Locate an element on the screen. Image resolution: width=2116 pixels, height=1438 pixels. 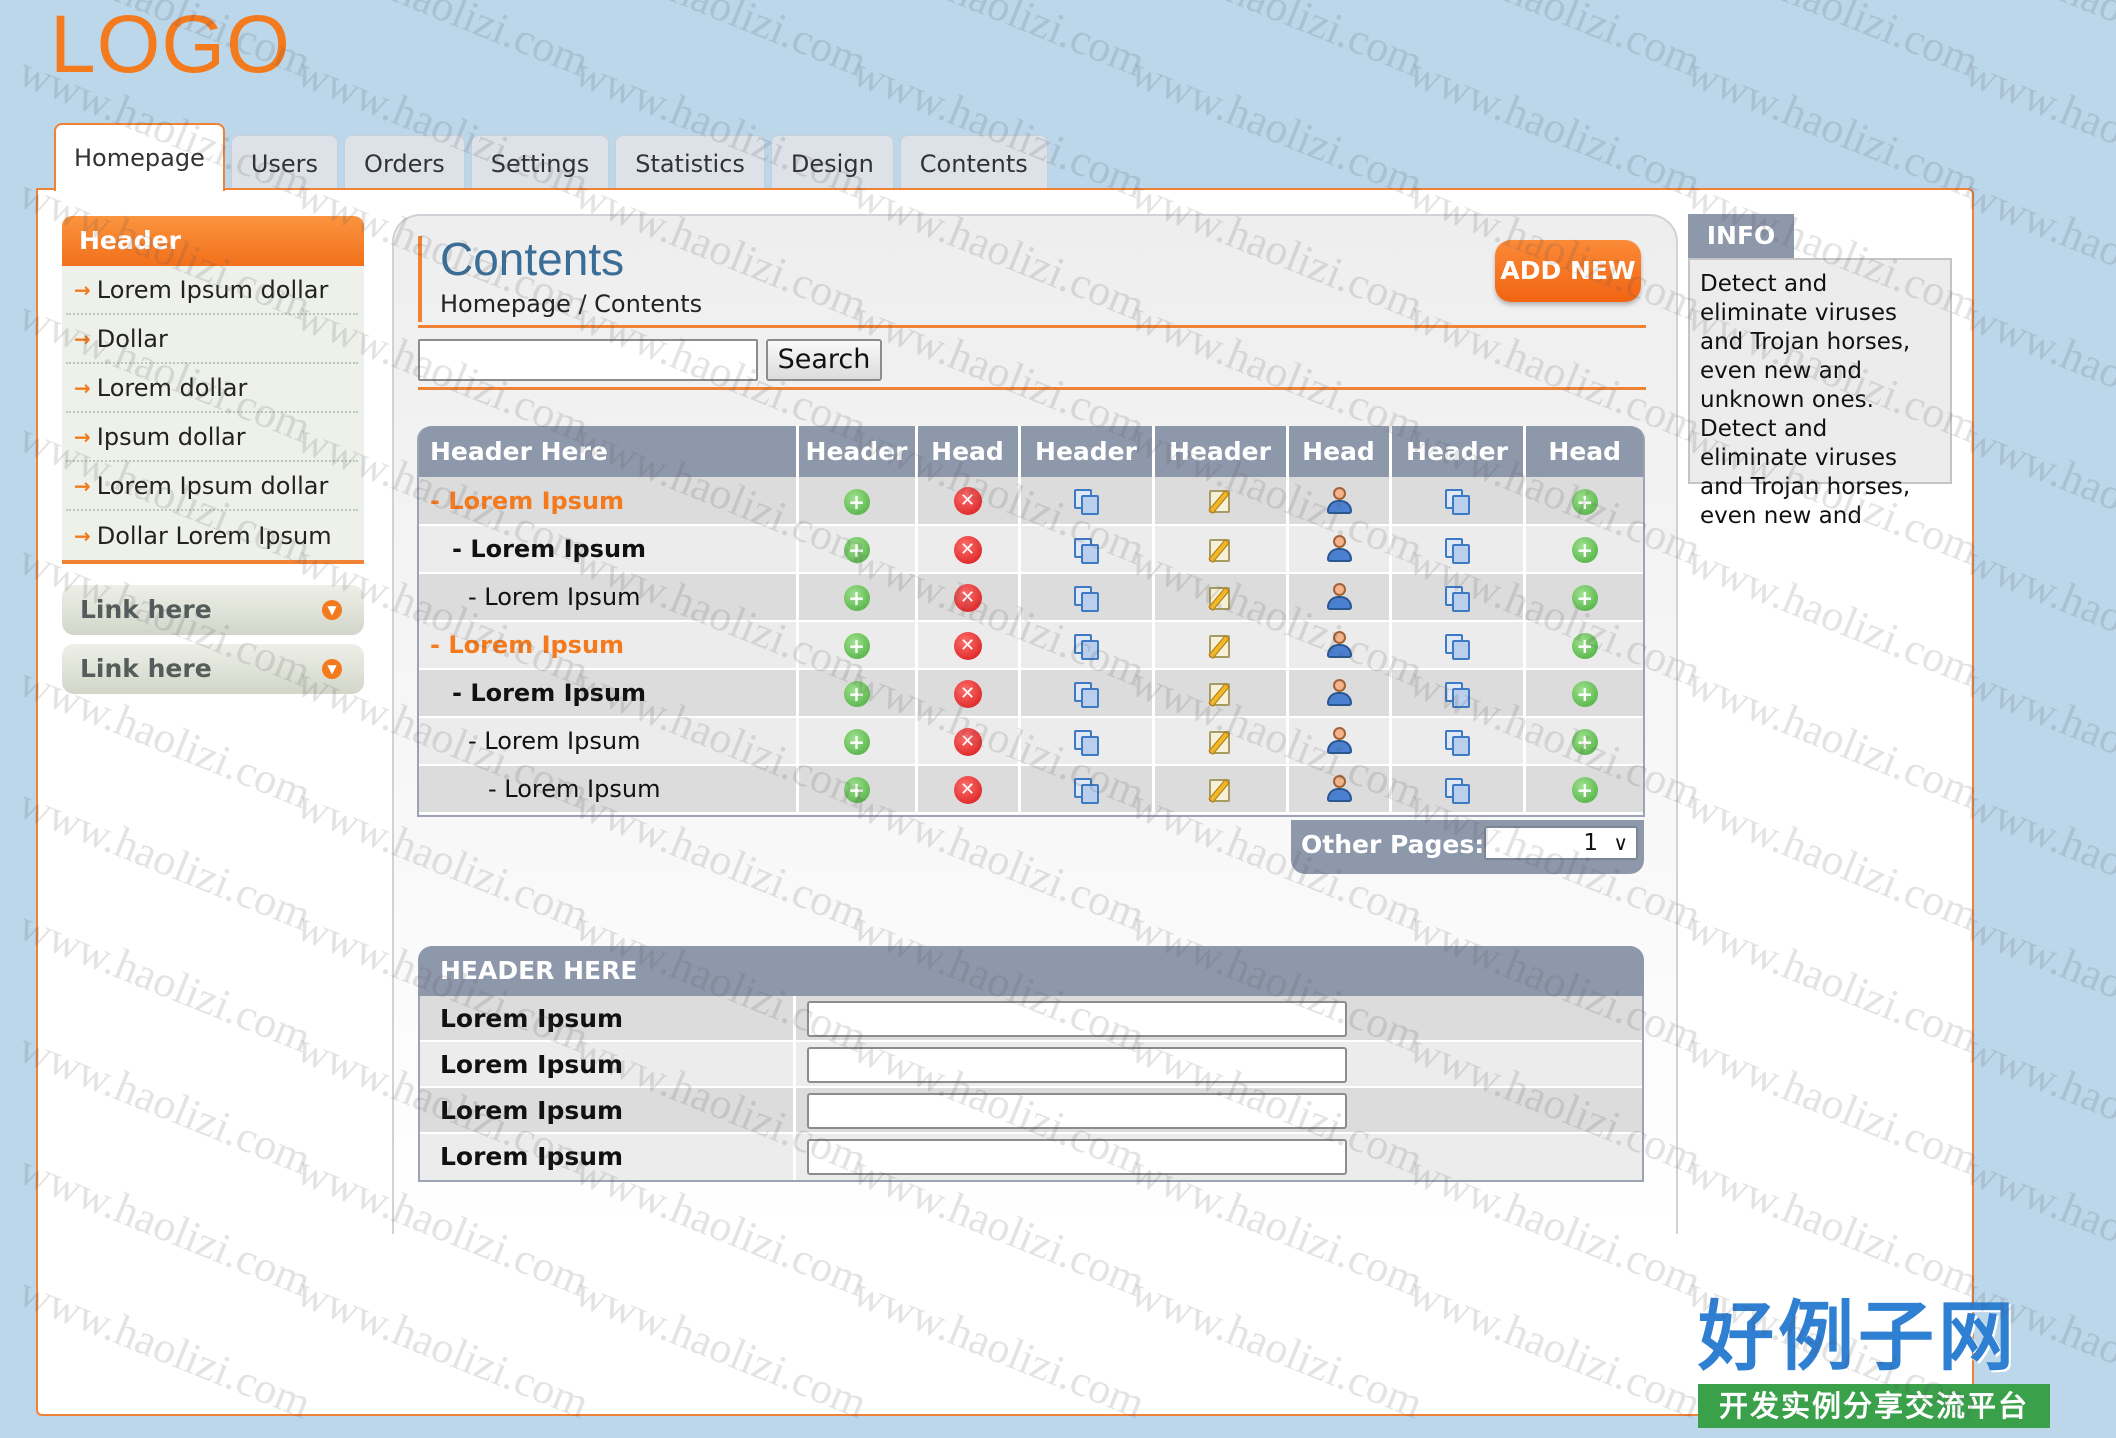
sidebar-link-label: Link here is located at coordinates (146, 609).